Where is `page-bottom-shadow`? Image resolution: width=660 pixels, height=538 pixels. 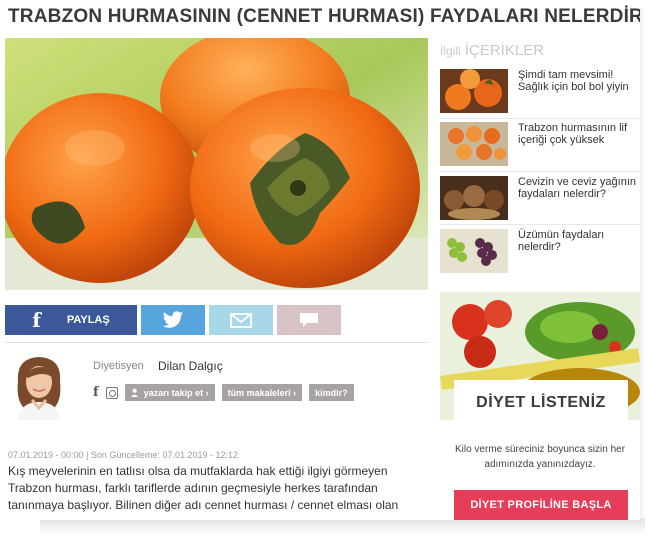 page-bottom-shadow is located at coordinates (342, 526).